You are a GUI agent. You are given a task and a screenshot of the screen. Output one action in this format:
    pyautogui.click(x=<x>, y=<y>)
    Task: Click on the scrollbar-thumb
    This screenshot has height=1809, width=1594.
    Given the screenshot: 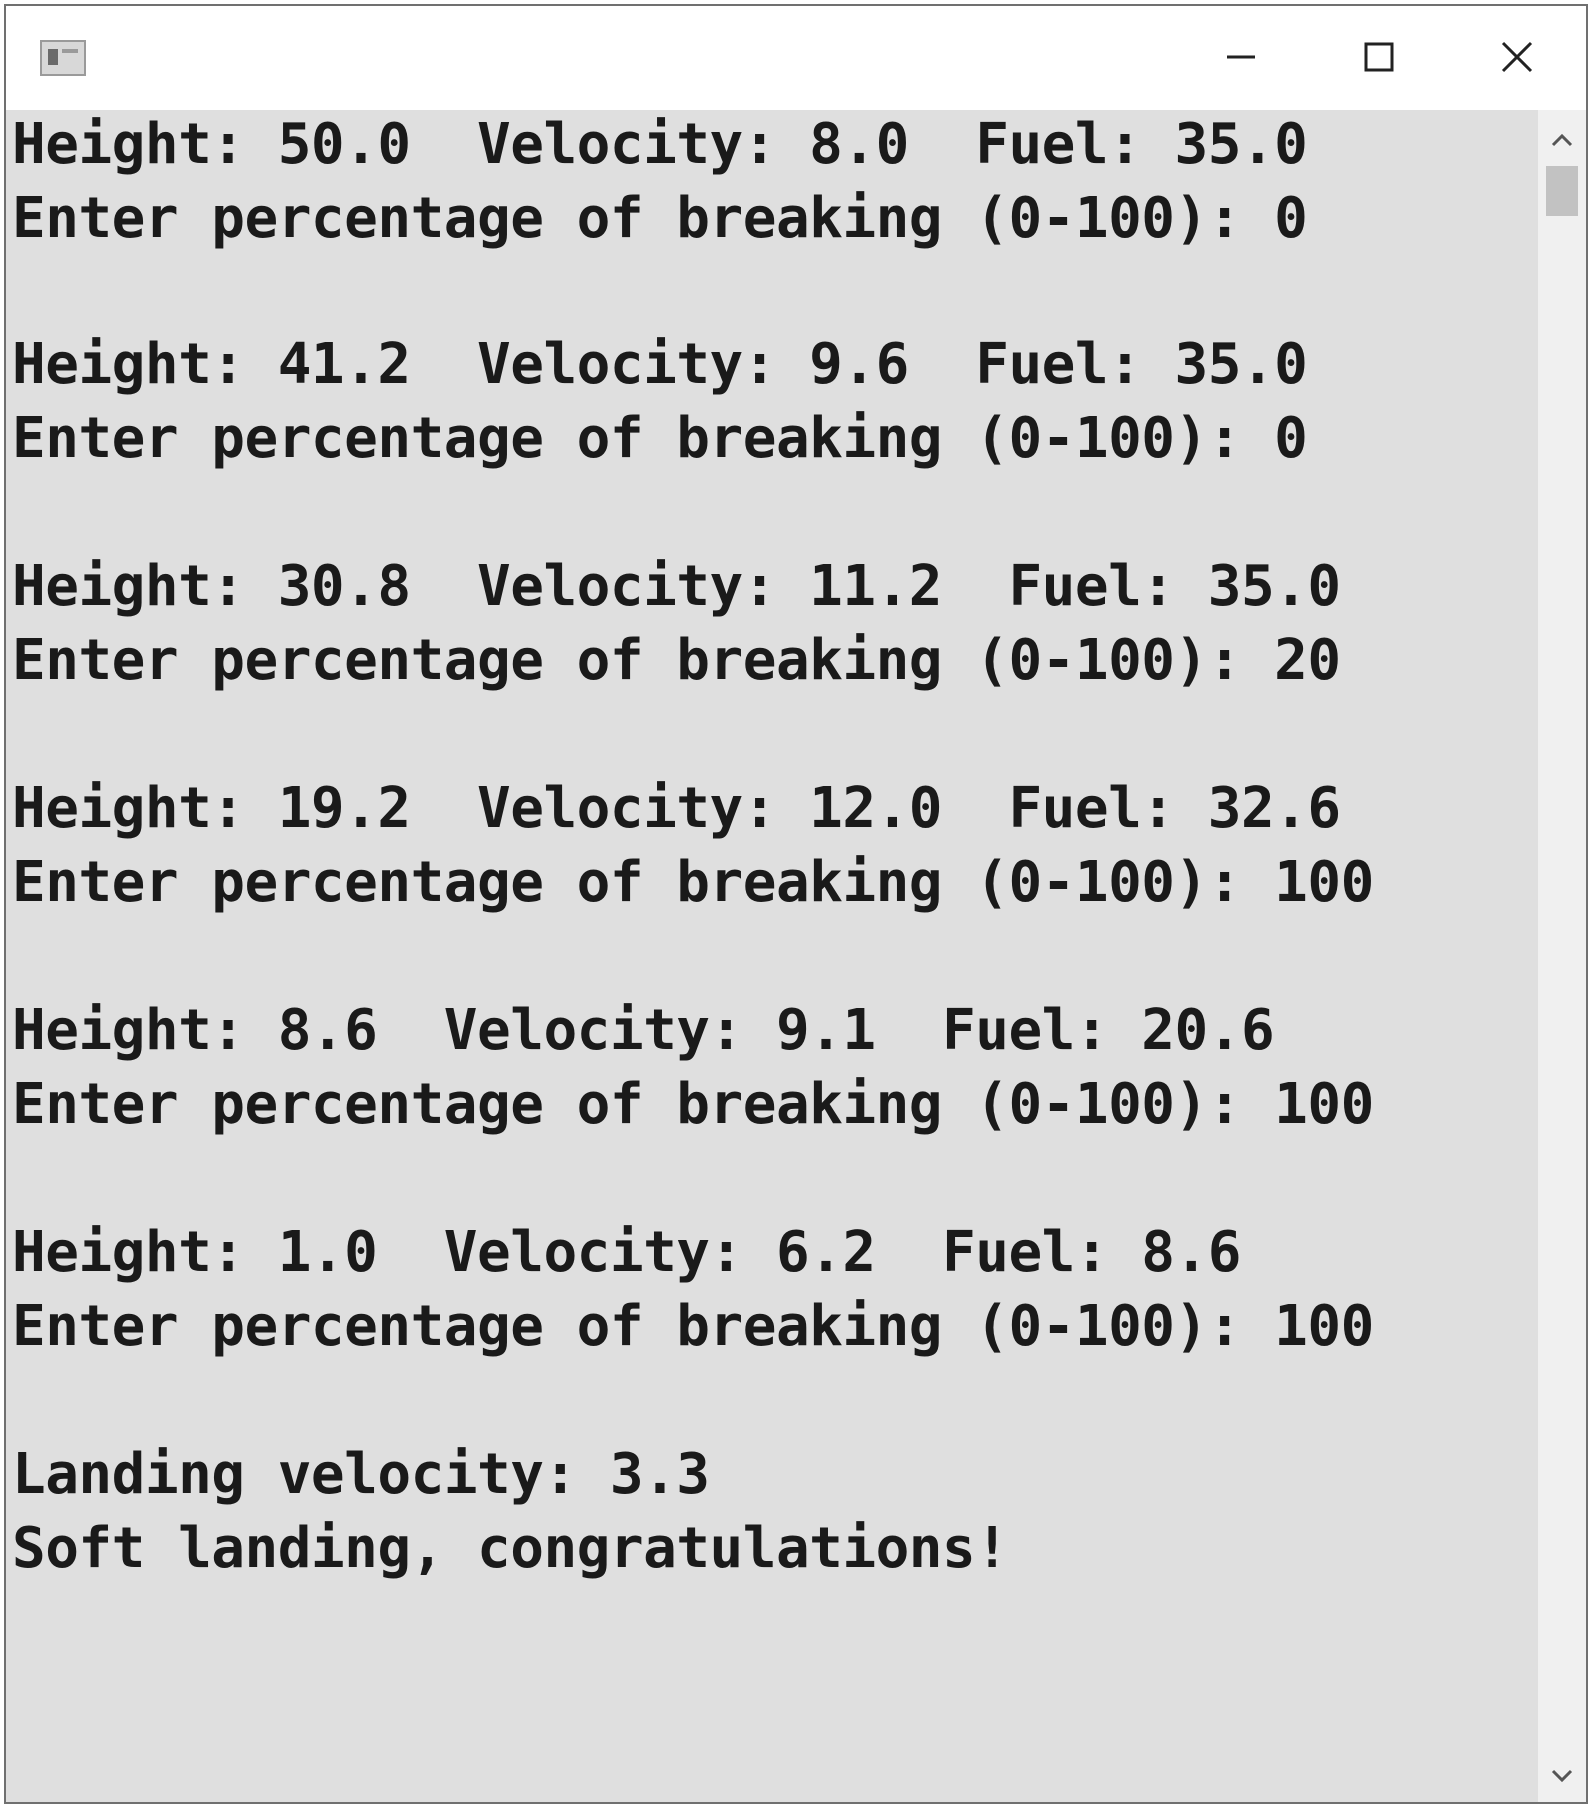 What is the action you would take?
    pyautogui.click(x=1562, y=191)
    